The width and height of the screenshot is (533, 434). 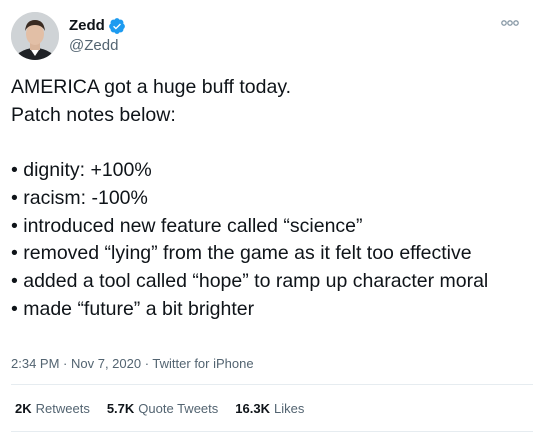 What do you see at coordinates (68, 36) in the screenshot?
I see `tweet-header: Zedd @Zedd` at bounding box center [68, 36].